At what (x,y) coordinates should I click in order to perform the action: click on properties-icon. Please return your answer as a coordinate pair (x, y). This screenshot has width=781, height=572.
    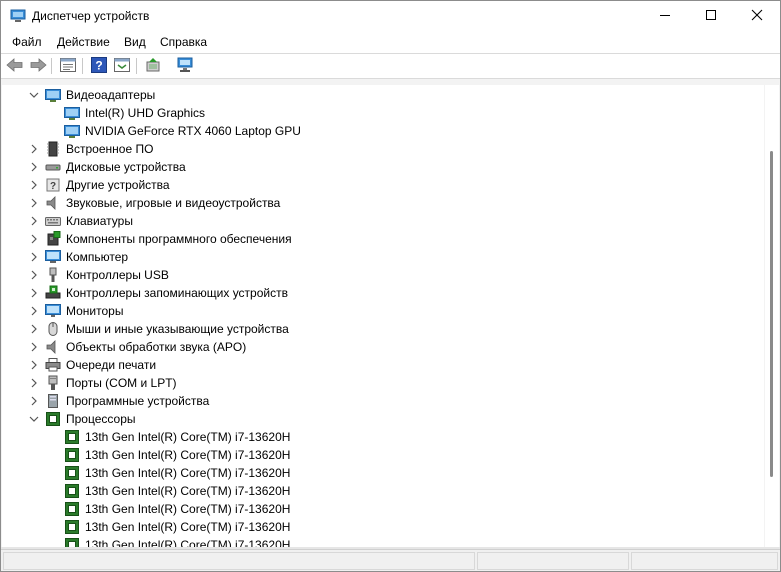
    Looking at the image, I should click on (68, 66).